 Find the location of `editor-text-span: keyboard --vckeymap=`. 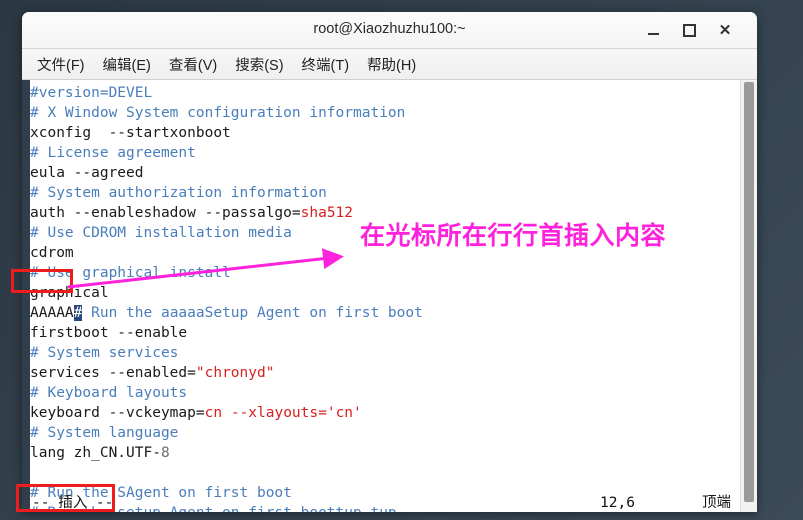

editor-text-span: keyboard --vckeymap= is located at coordinates (117, 413).